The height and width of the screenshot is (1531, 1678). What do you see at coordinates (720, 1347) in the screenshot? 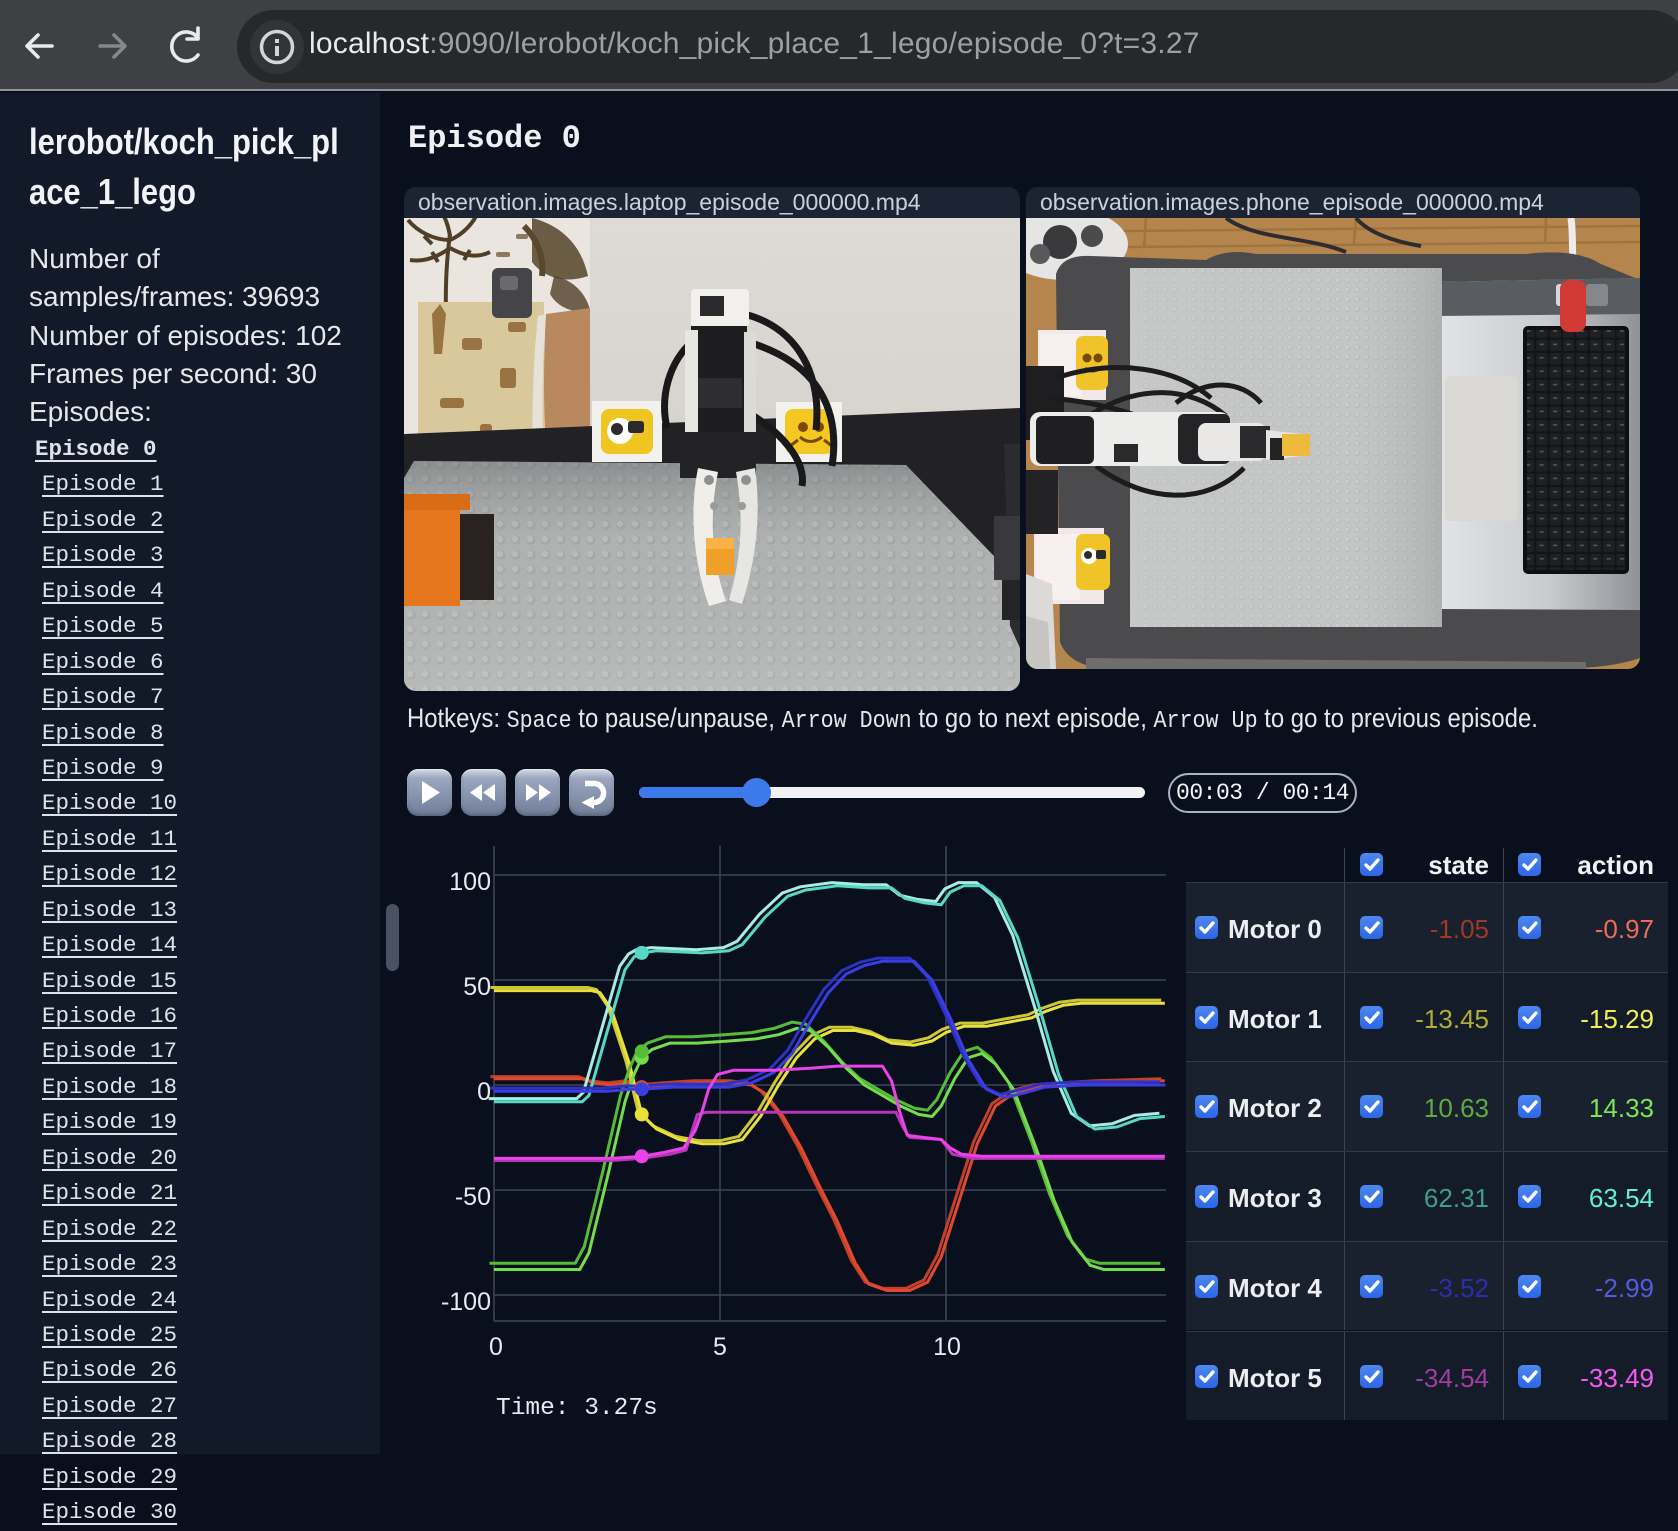
I see `svg-text: 5` at bounding box center [720, 1347].